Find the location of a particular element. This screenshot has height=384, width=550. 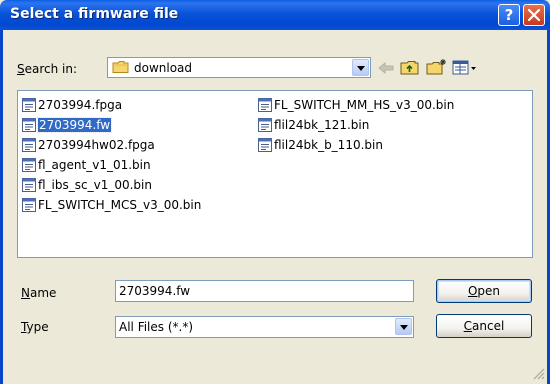

file-type-dropdown-arrow is located at coordinates (403, 326).